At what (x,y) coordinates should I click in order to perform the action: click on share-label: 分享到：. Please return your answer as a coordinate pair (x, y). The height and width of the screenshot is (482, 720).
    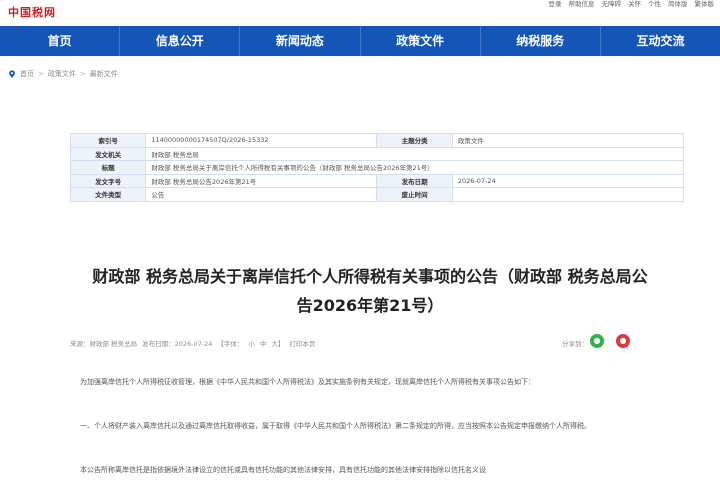
    Looking at the image, I should click on (575, 344).